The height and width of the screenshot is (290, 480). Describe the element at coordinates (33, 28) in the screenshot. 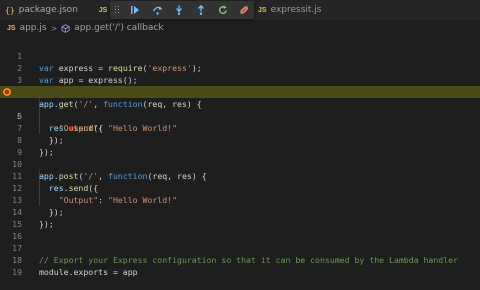

I see `breadcrumb-file: app.js` at that location.